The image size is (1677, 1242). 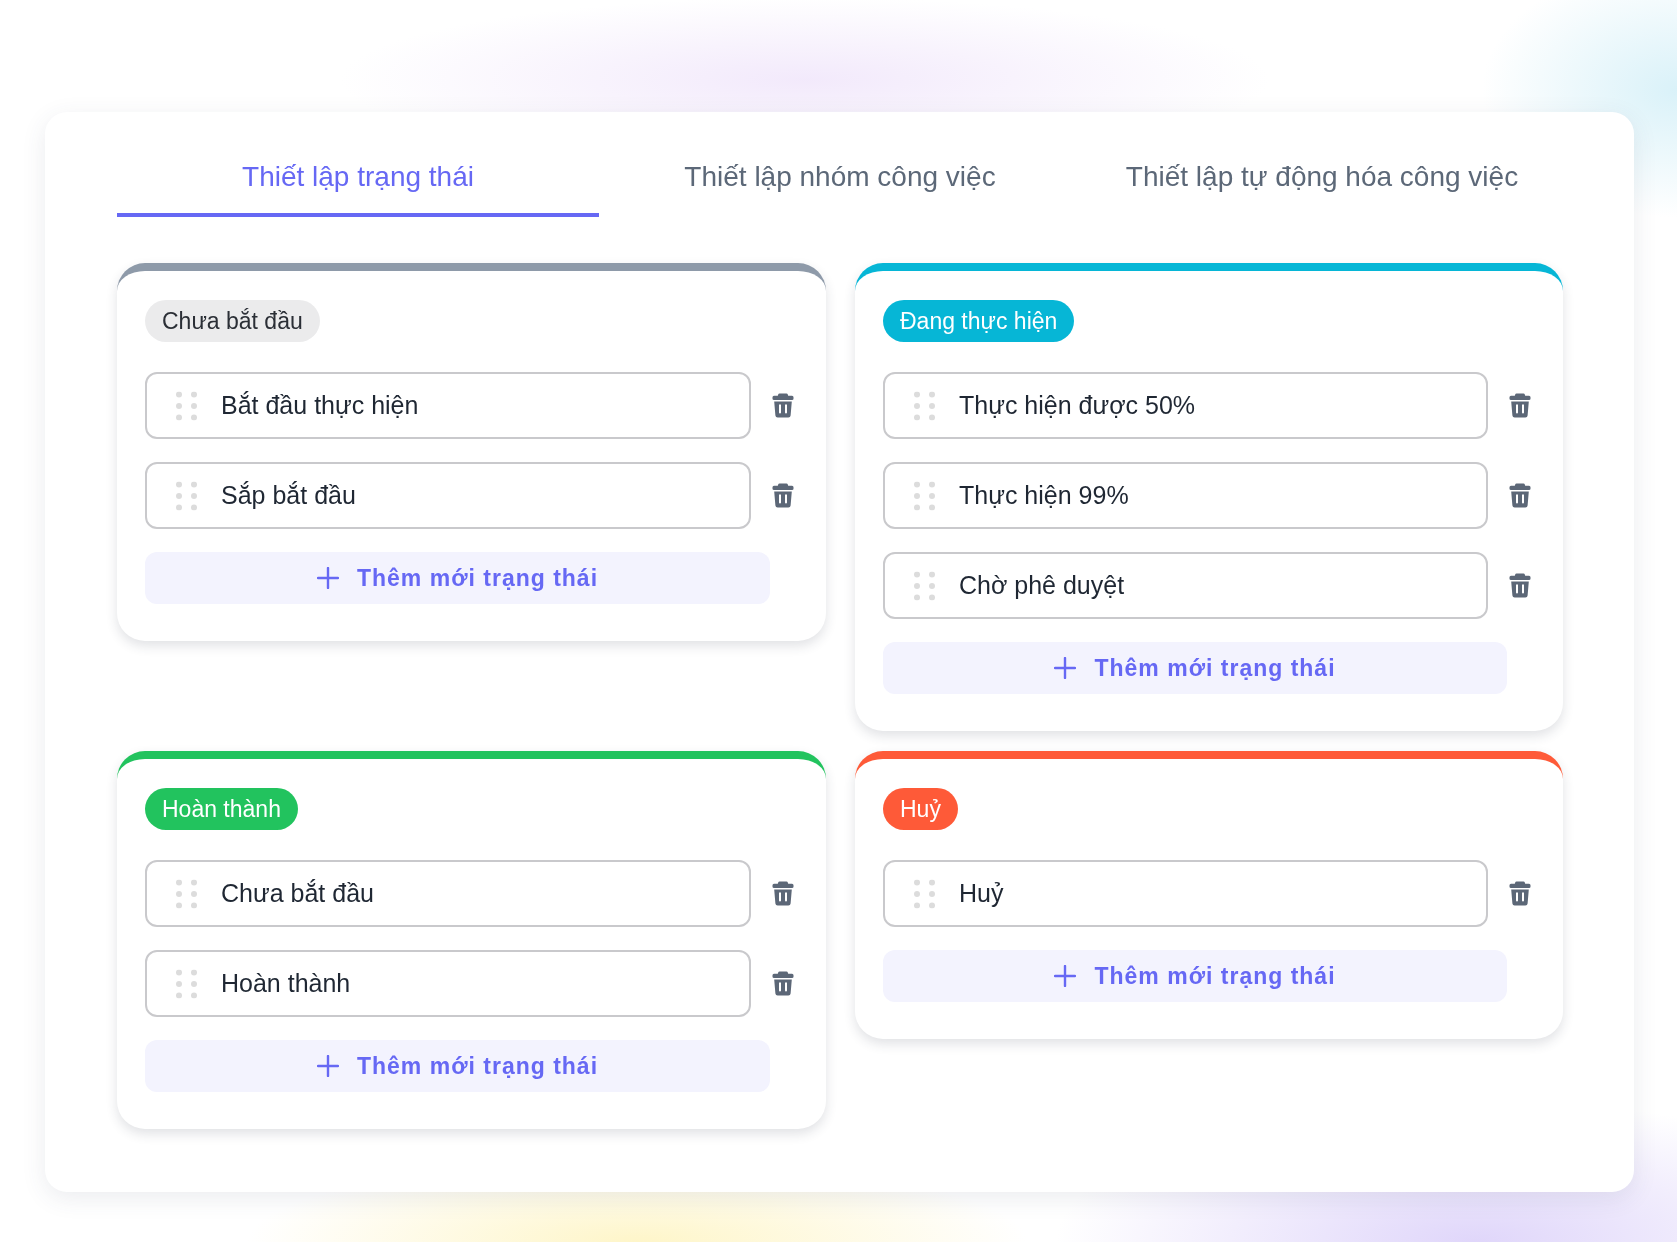 What do you see at coordinates (1322, 184) in the screenshot?
I see `tab: Thiết lập tự động hóa công việc` at bounding box center [1322, 184].